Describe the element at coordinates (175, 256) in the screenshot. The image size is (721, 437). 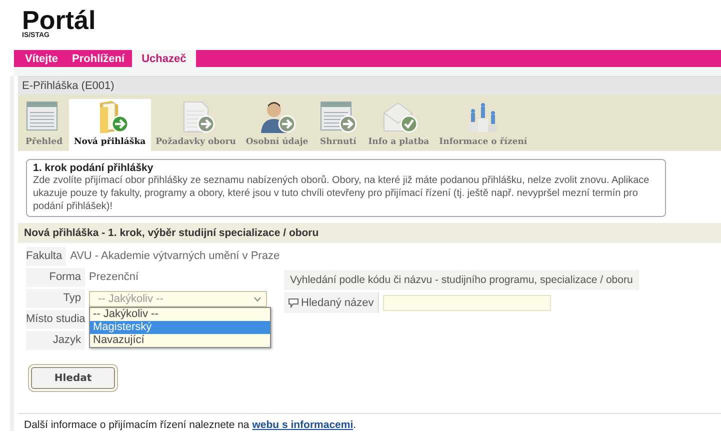
I see `field-value: AVU - Akademie výtvarných umění v Praze` at that location.